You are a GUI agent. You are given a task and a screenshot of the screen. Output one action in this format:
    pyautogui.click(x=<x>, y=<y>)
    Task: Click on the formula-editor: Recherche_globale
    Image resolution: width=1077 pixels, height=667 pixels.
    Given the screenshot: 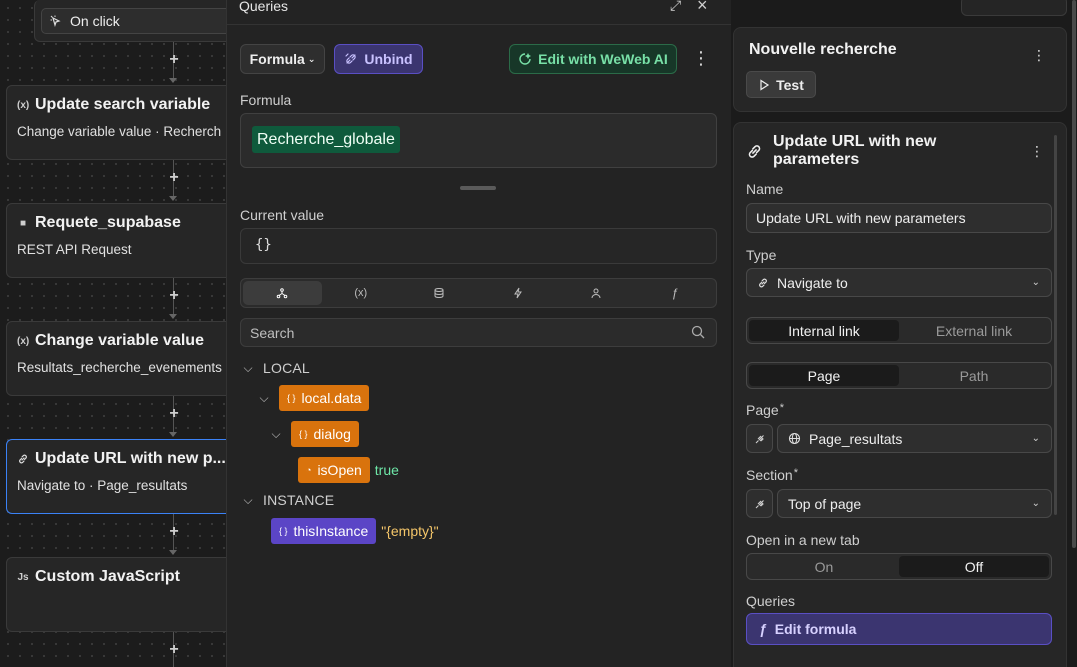 What is the action you would take?
    pyautogui.click(x=478, y=140)
    